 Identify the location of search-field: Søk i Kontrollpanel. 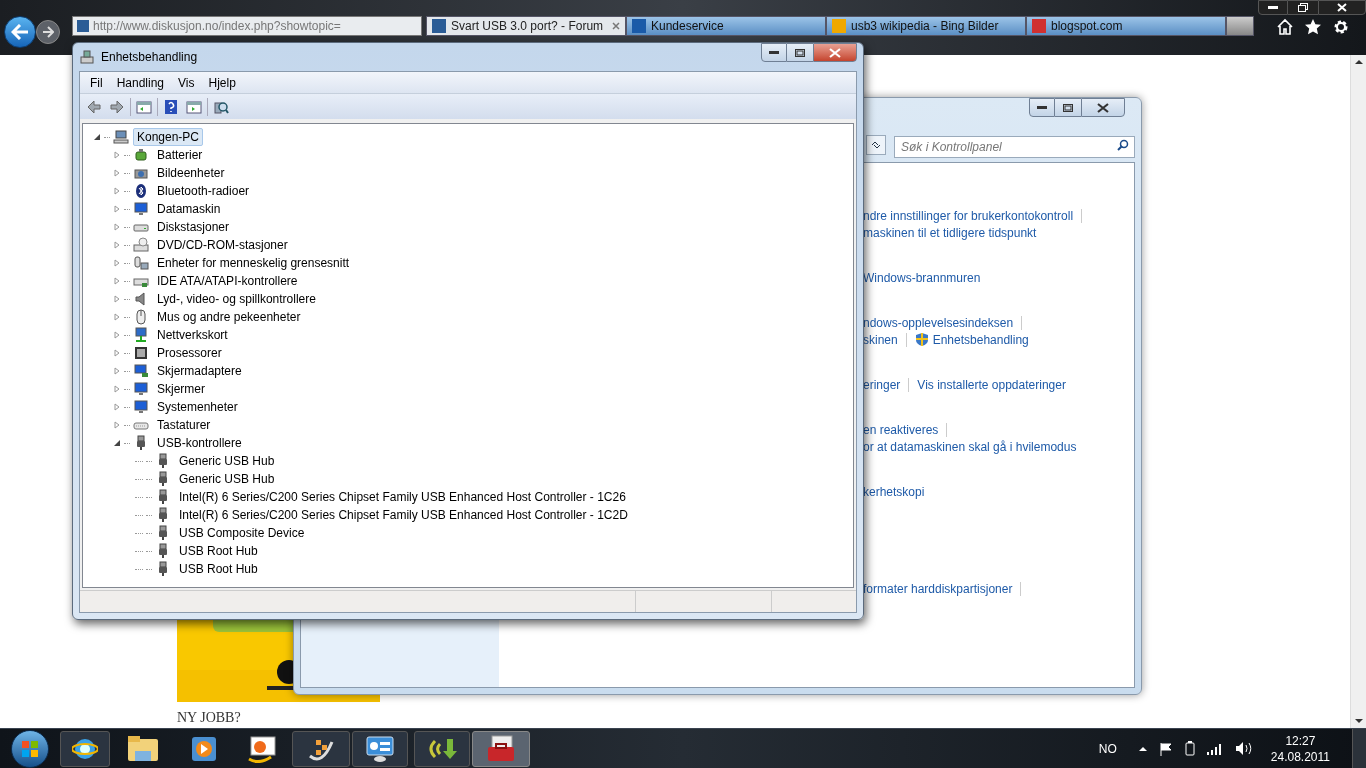
(1014, 147).